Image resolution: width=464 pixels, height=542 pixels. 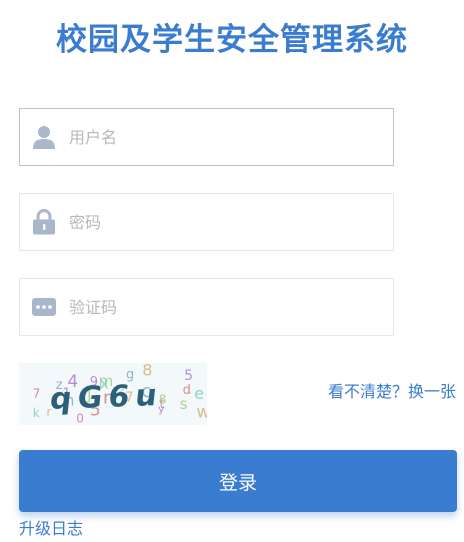 I want to click on refresh-captcha-link: 看不清楚？换一张, so click(x=392, y=390).